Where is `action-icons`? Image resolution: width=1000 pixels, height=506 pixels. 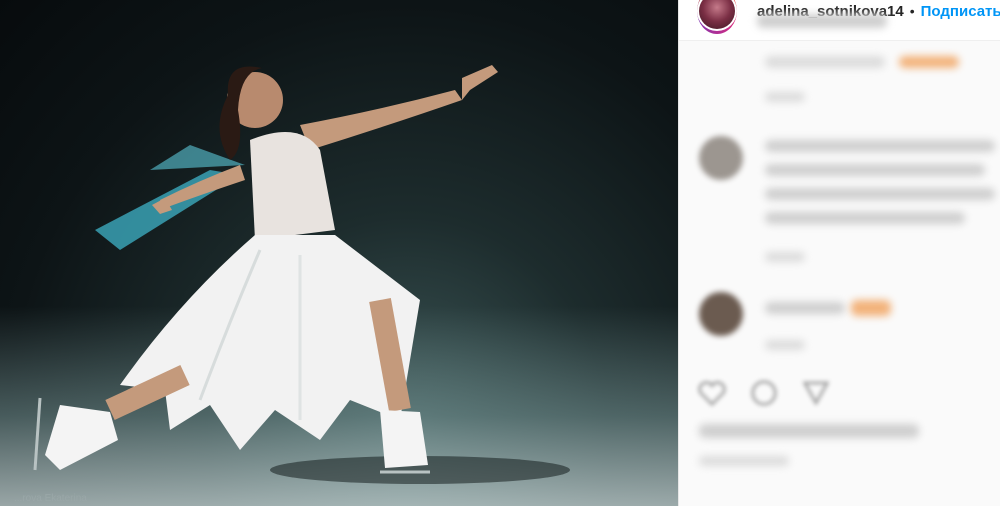 action-icons is located at coordinates (764, 393).